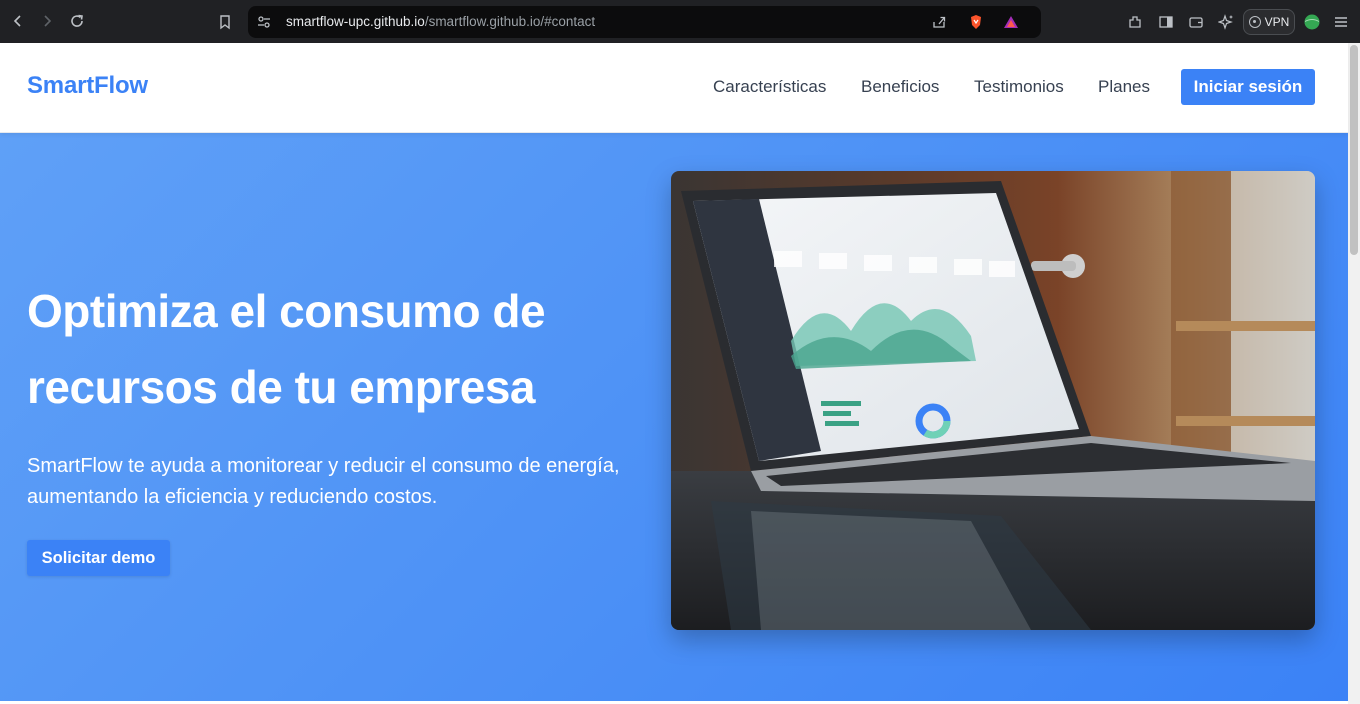 The width and height of the screenshot is (1360, 704). What do you see at coordinates (1341, 22) in the screenshot?
I see `menu-icon` at bounding box center [1341, 22].